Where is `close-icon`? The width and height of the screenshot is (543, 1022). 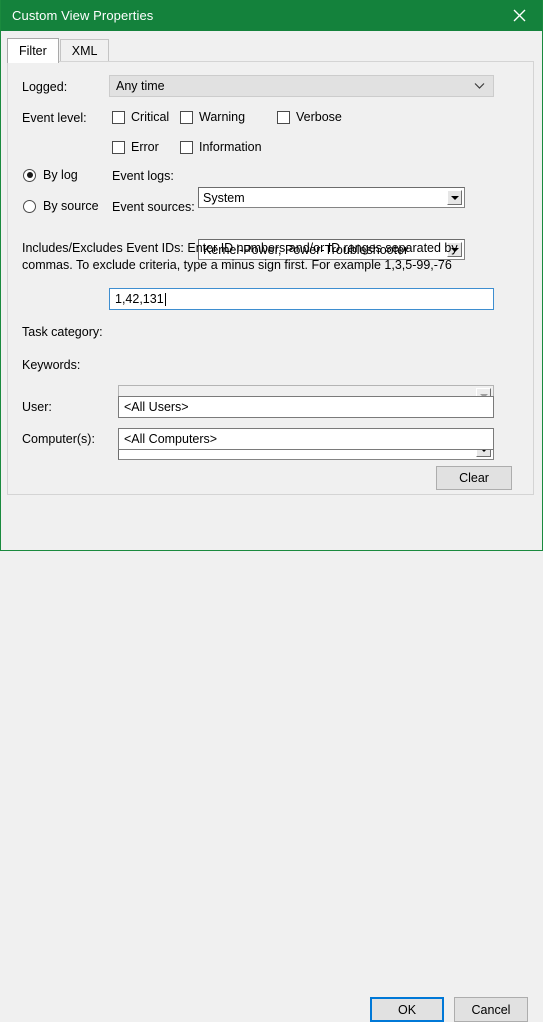
close-icon is located at coordinates (519, 15).